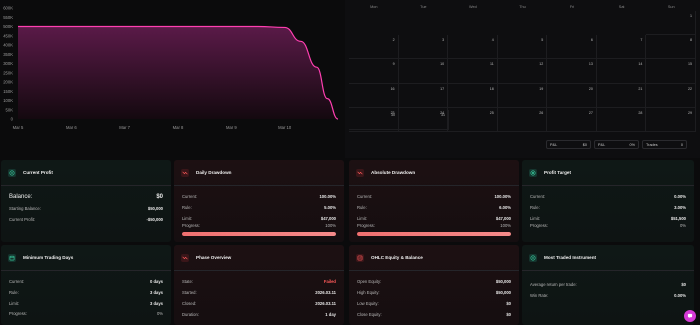 The width and height of the screenshot is (700, 325). Describe the element at coordinates (424, 120) in the screenshot. I see `calendar-day: 31` at that location.